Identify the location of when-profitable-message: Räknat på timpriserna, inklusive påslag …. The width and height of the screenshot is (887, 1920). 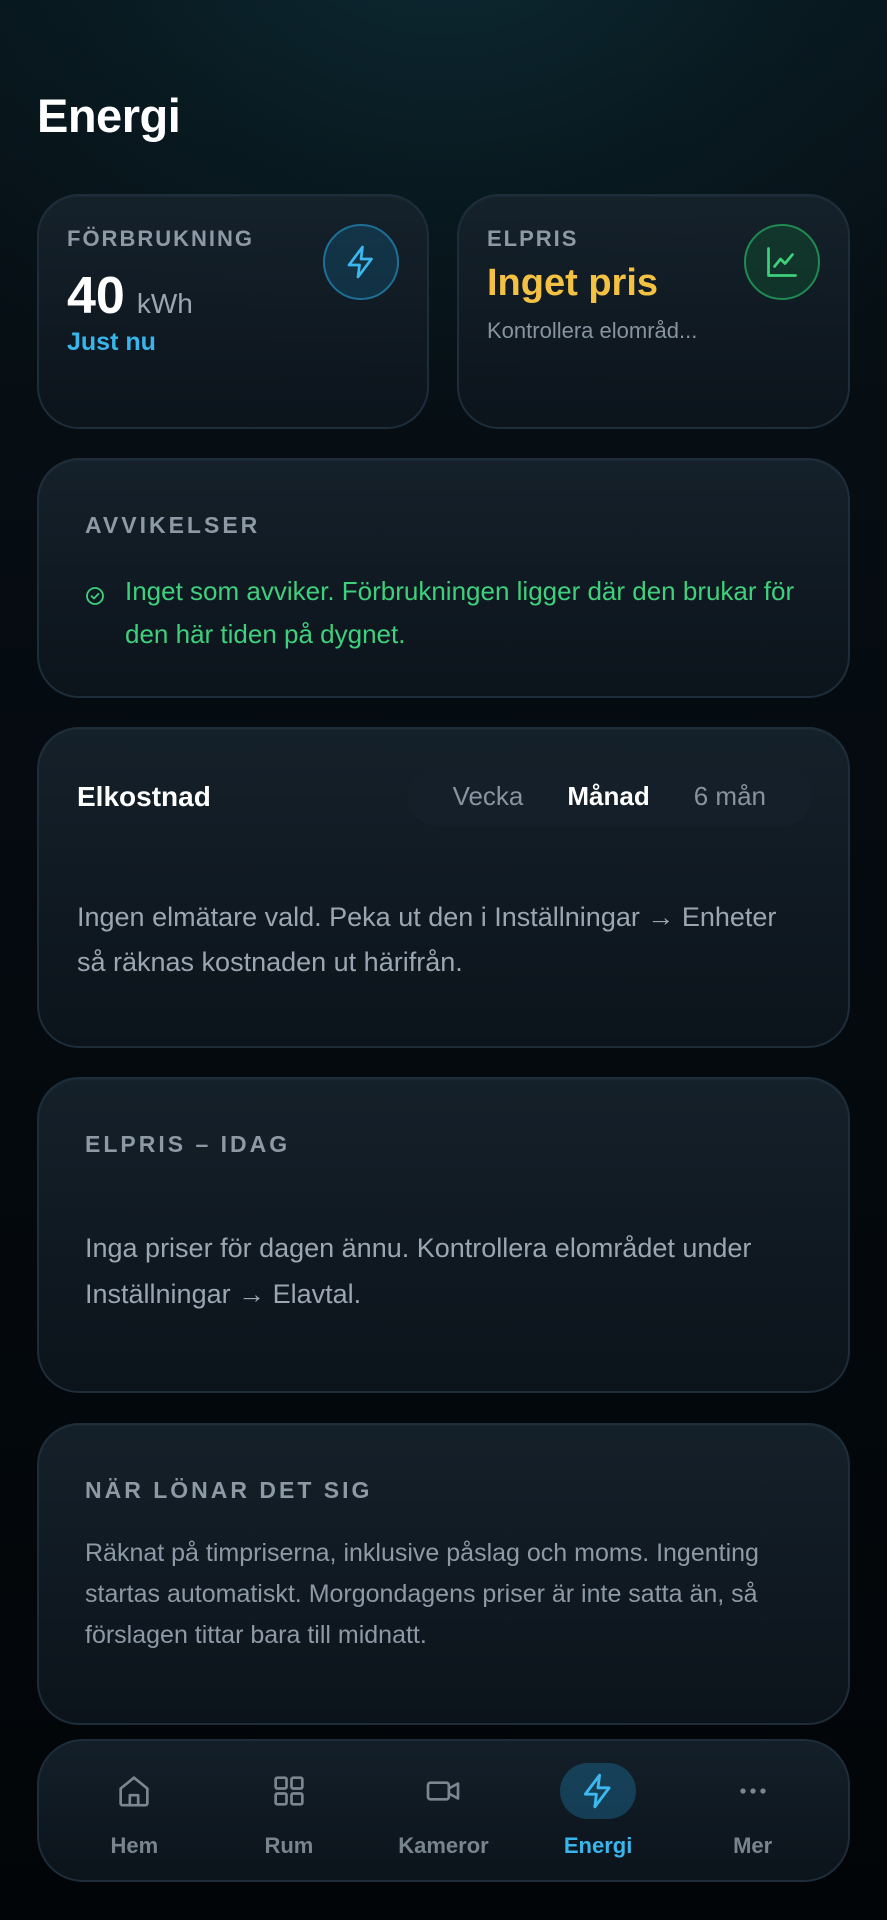
(422, 1594).